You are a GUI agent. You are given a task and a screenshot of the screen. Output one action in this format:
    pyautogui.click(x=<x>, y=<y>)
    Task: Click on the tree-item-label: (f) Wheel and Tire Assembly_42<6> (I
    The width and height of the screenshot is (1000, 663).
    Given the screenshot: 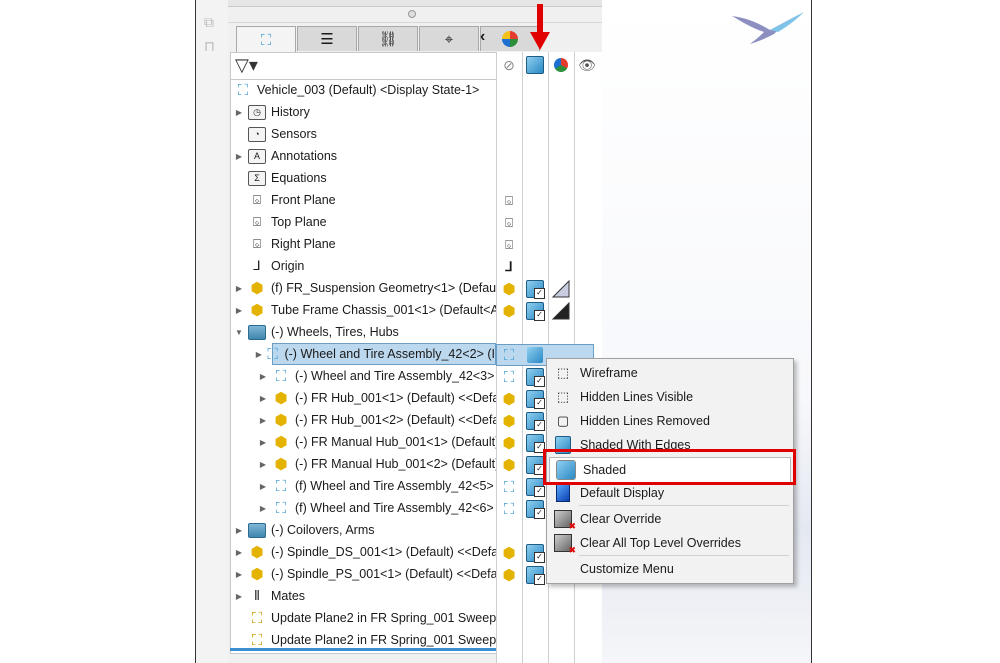 What is the action you would take?
    pyautogui.click(x=400, y=508)
    